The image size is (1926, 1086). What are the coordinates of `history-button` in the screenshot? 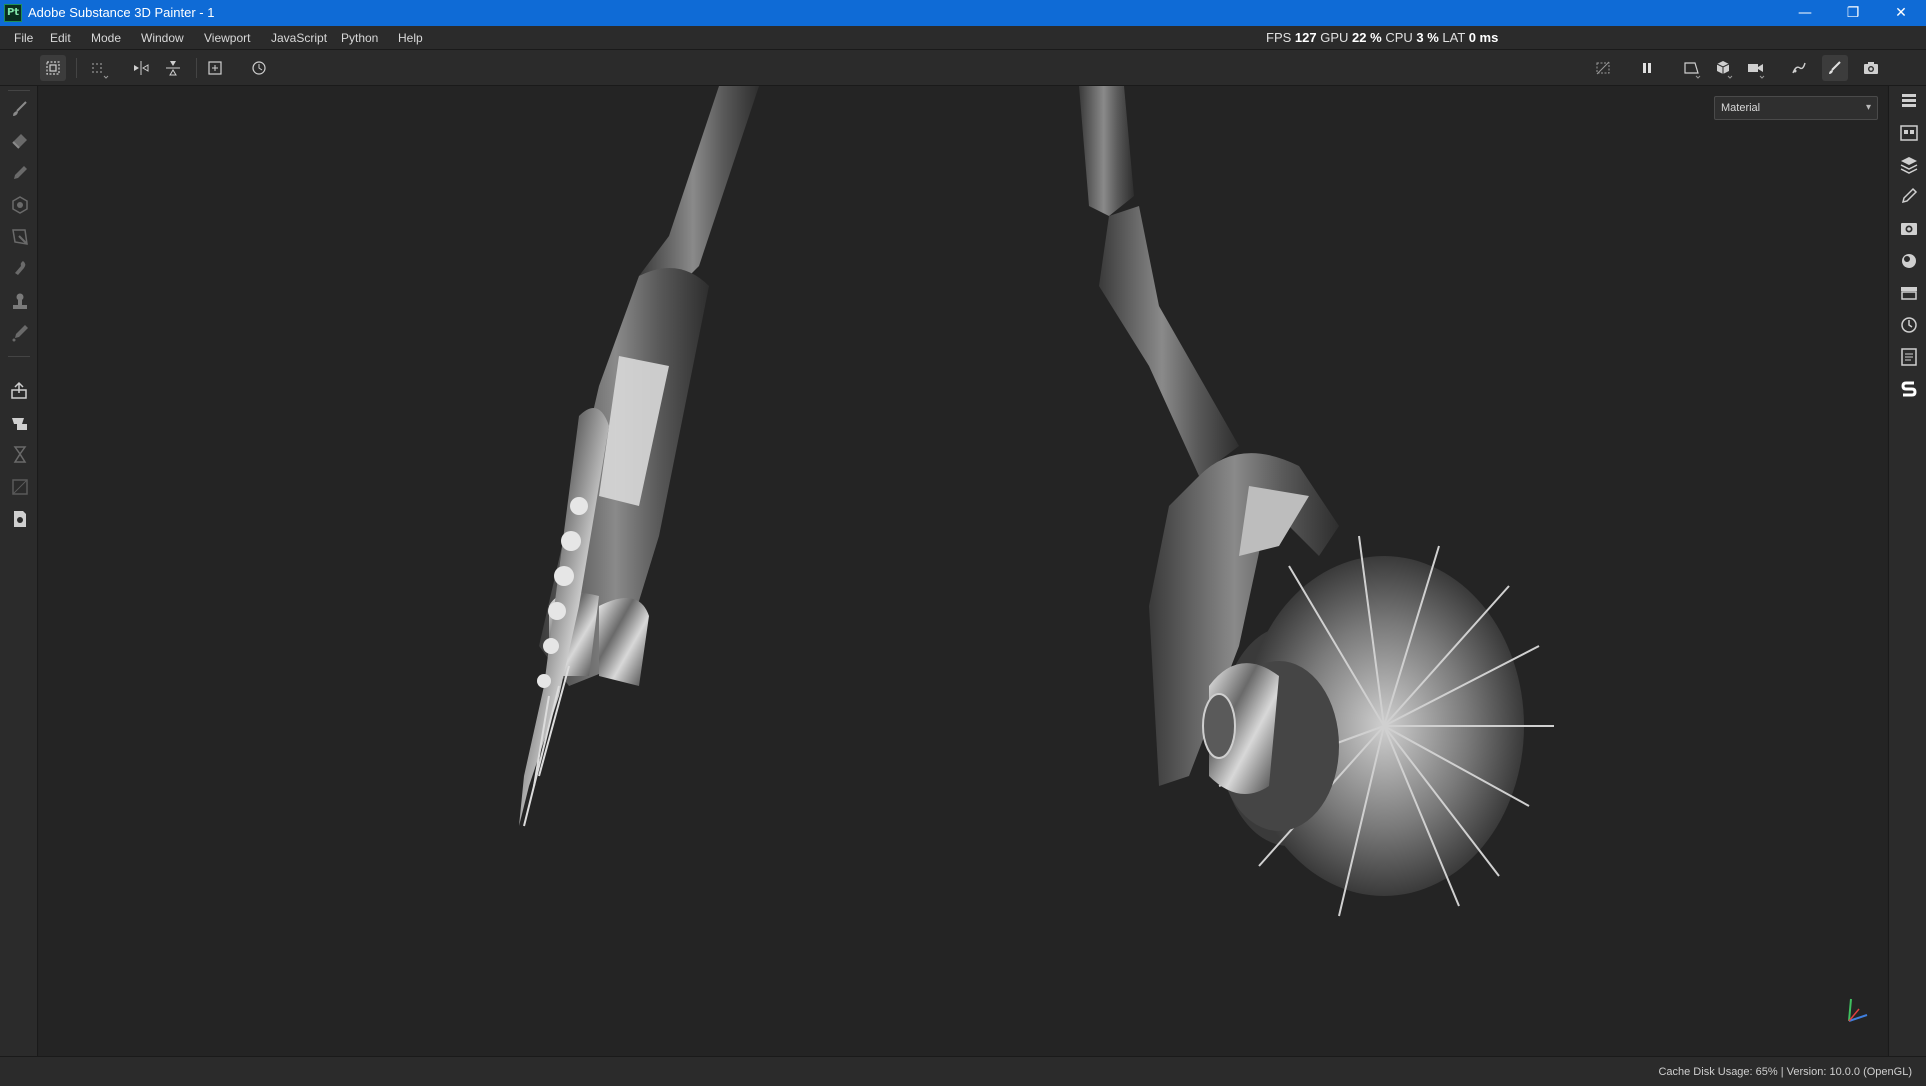 It's located at (259, 68).